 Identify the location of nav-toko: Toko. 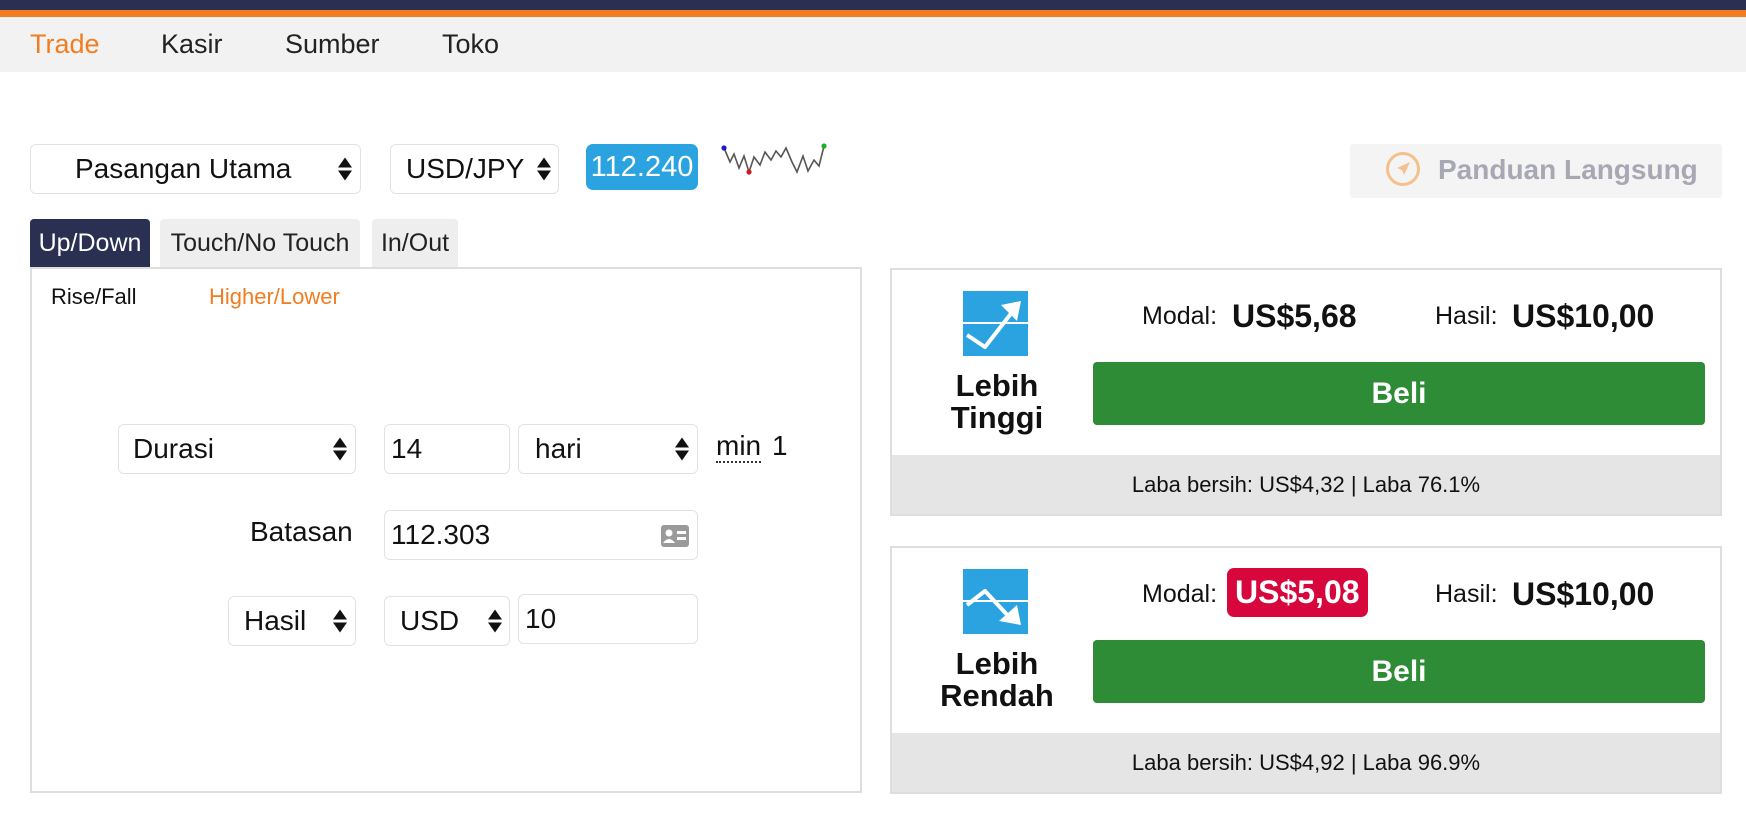
(470, 44).